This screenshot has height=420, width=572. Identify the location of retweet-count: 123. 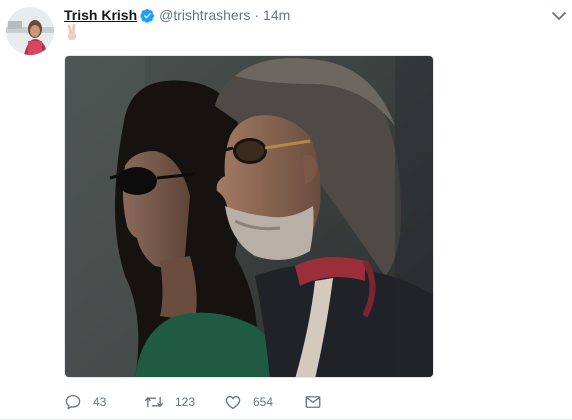
(185, 402).